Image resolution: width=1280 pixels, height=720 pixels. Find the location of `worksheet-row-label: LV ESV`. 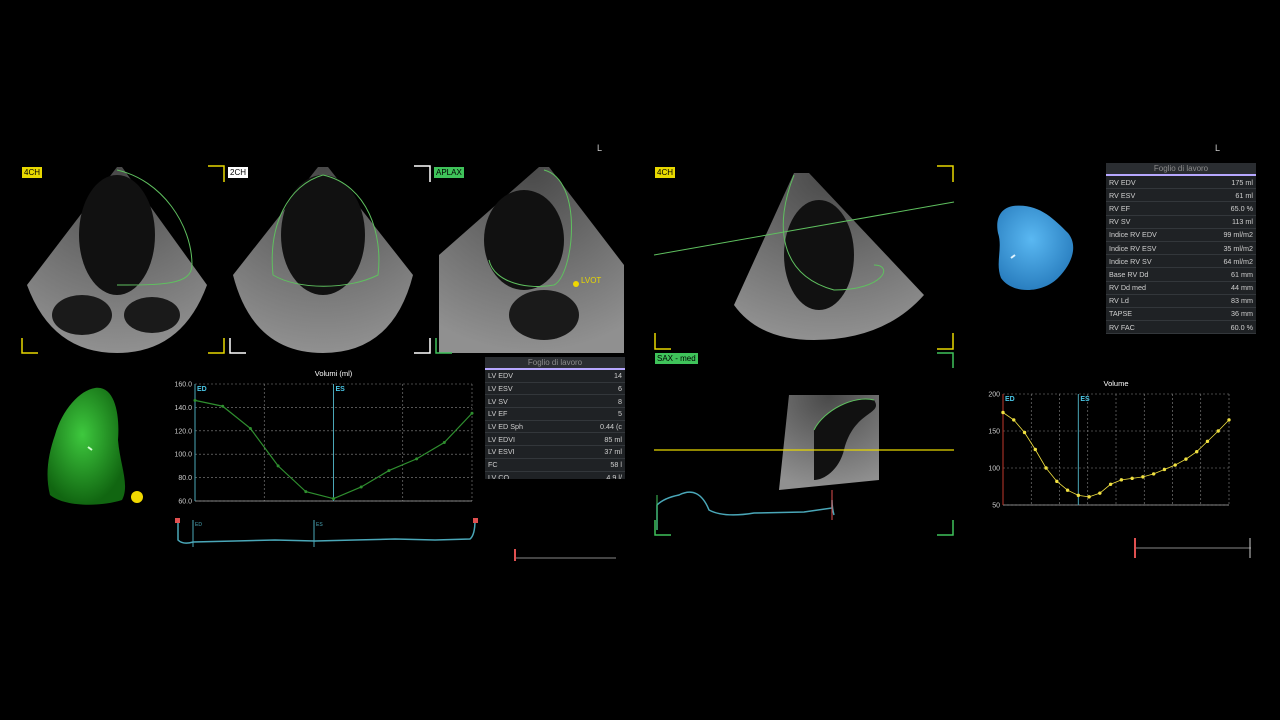

worksheet-row-label: LV ESV is located at coordinates (500, 389).